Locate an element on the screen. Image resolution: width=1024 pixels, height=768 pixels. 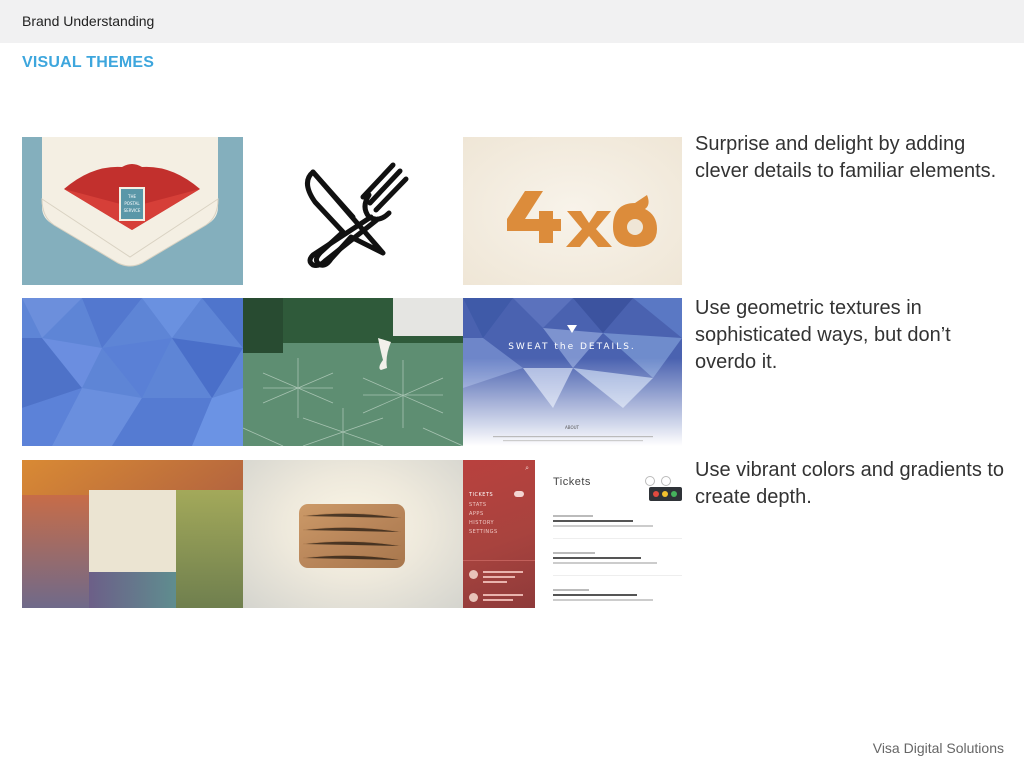
search-icon: ⌕ is located at coordinates (527, 468).